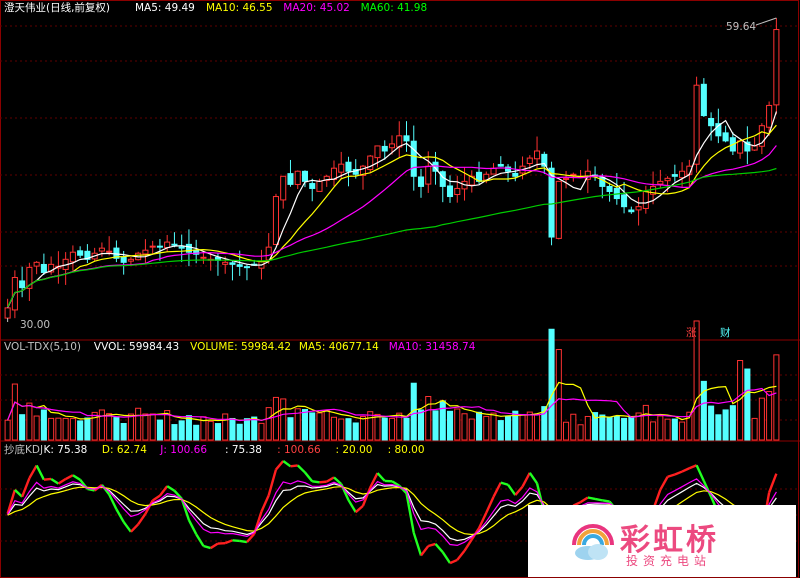 The image size is (800, 578). What do you see at coordinates (57, 7) in the screenshot?
I see `stock-title: 澄天伟业(日线,前复权)` at bounding box center [57, 7].